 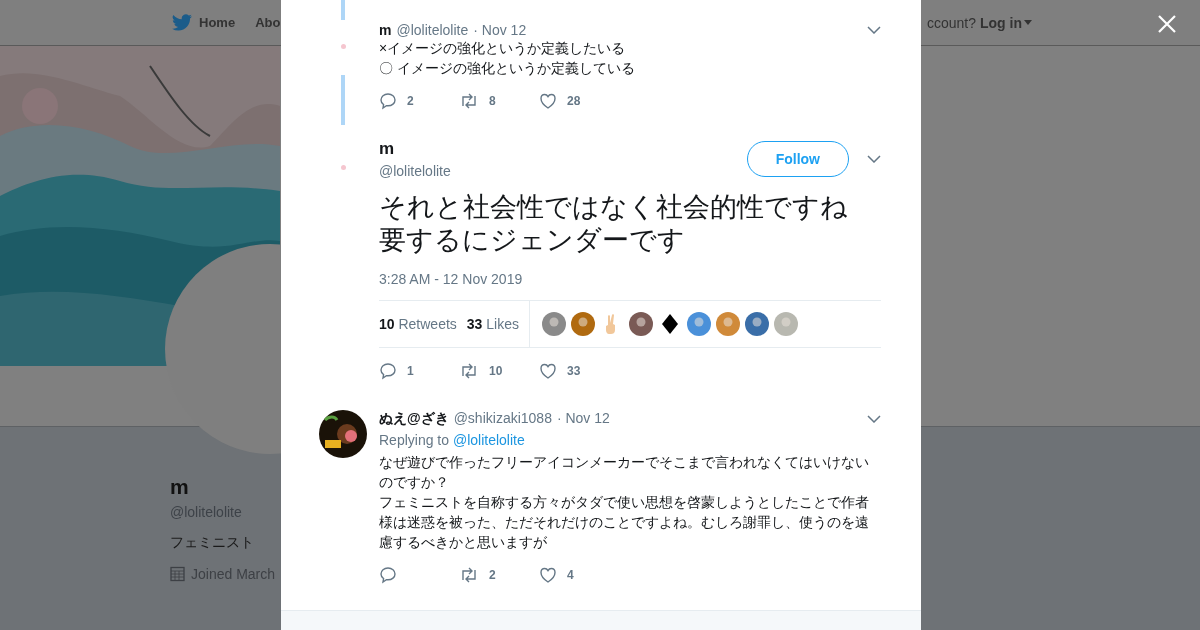 What do you see at coordinates (414, 440) in the screenshot?
I see `replying-label: Replying to` at bounding box center [414, 440].